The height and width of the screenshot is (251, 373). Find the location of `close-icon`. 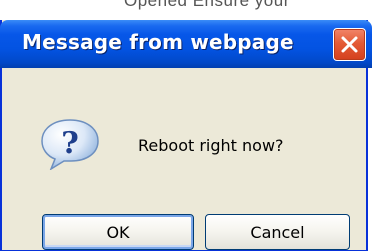

close-icon is located at coordinates (349, 44).